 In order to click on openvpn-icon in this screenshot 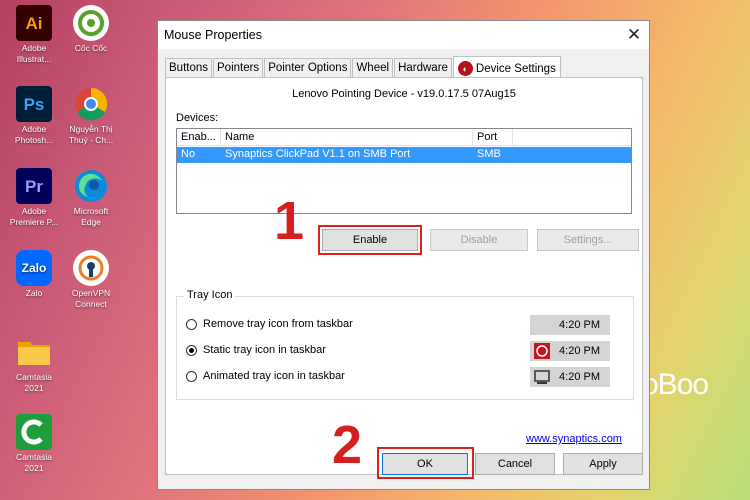, I will do `click(91, 268)`.